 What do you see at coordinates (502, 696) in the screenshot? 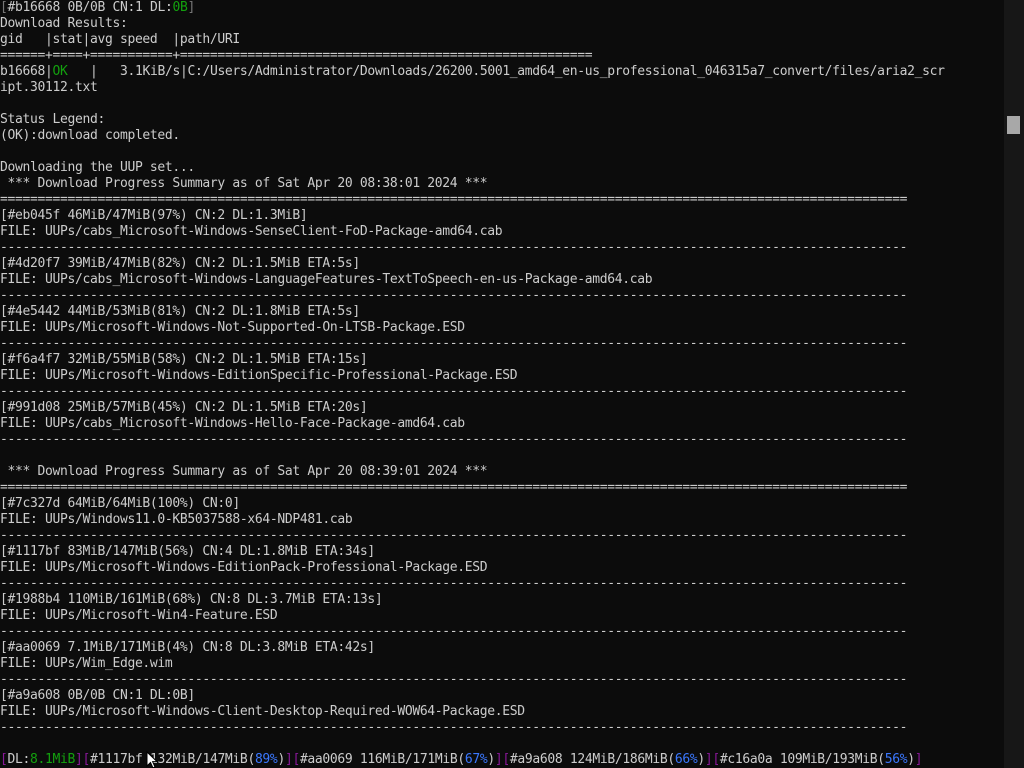
I see `download-item-status: [#a9a608 0B/0B CN:1 DL:0B]` at bounding box center [502, 696].